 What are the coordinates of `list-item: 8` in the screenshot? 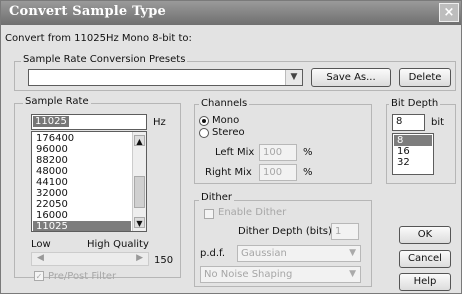 It's located at (413, 140).